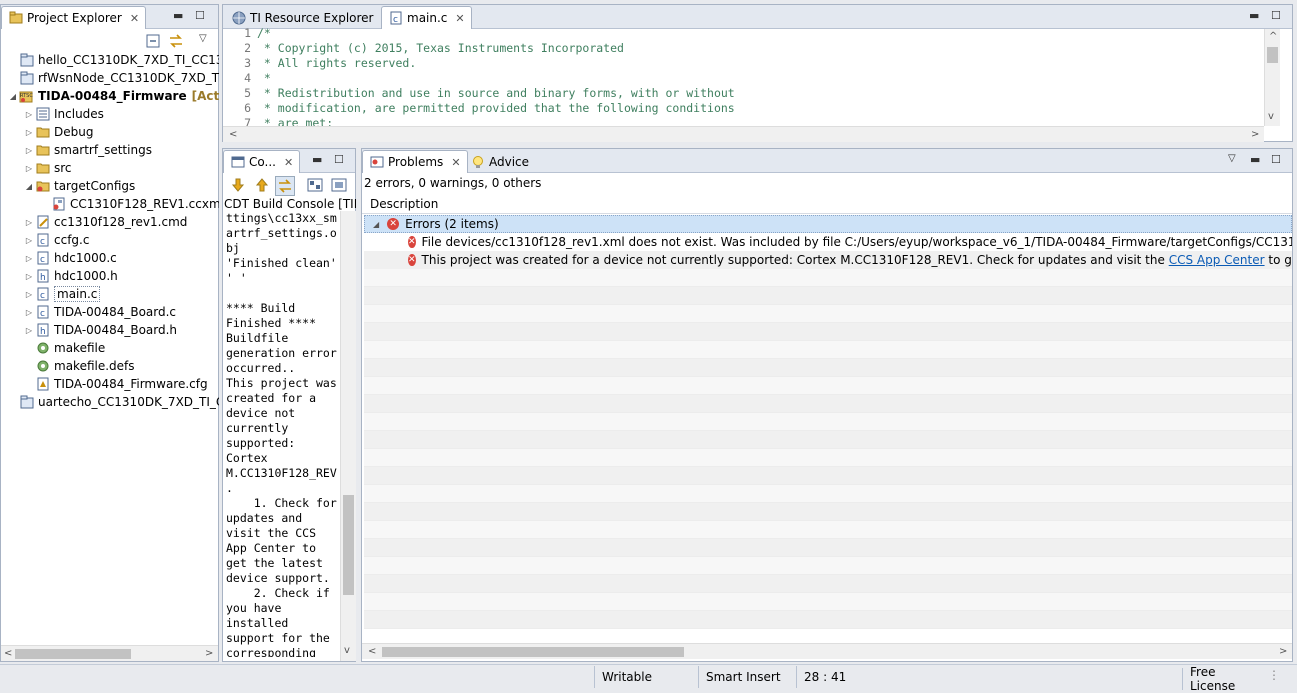 The width and height of the screenshot is (1297, 693). I want to click on tree-item: ◢RTSC TIDA-00484_Firmware [Active, so click(110, 96).